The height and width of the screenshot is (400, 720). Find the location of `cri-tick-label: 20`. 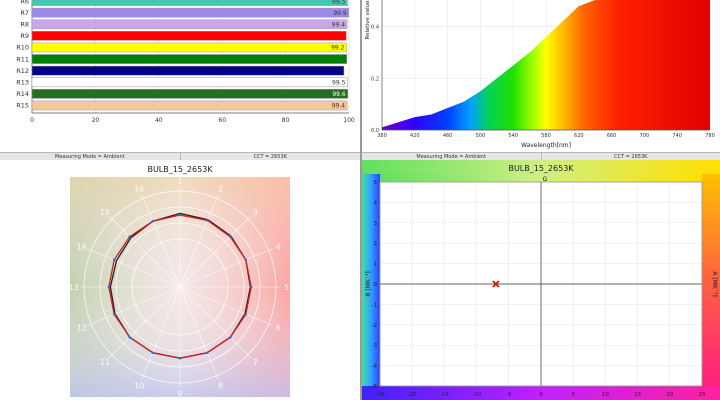

cri-tick-label: 20 is located at coordinates (96, 120).